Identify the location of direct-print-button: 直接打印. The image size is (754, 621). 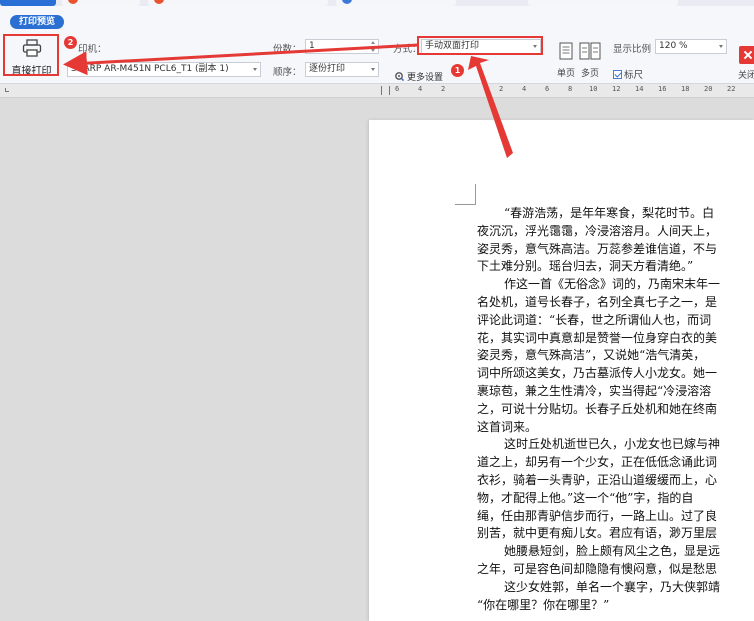
(31, 58).